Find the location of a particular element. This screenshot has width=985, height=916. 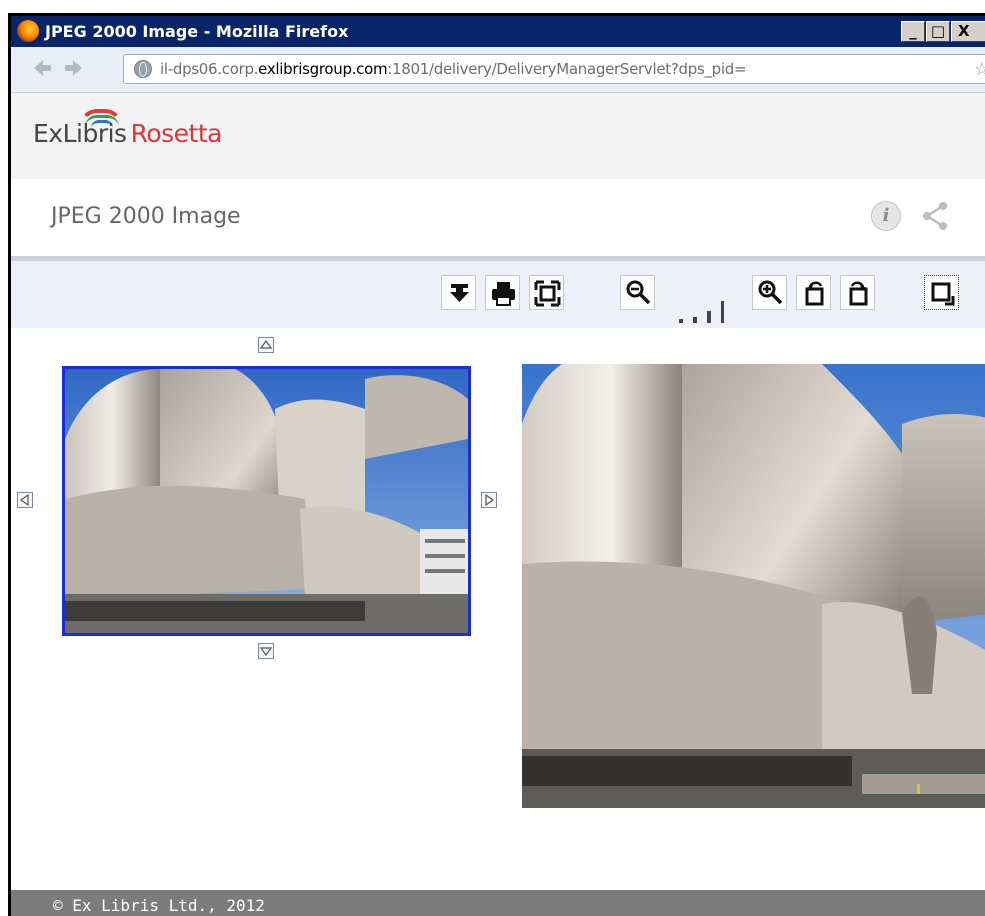

building-thumbnail-image is located at coordinates (266, 501).